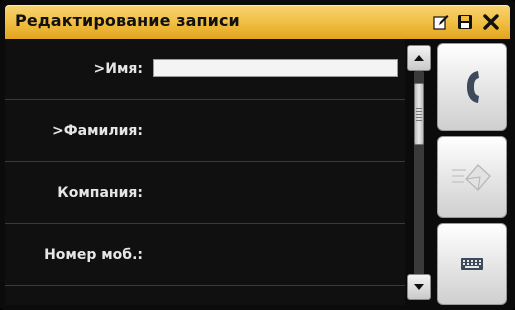 Image resolution: width=515 pixels, height=310 pixels. I want to click on scroll-down-button, so click(419, 287).